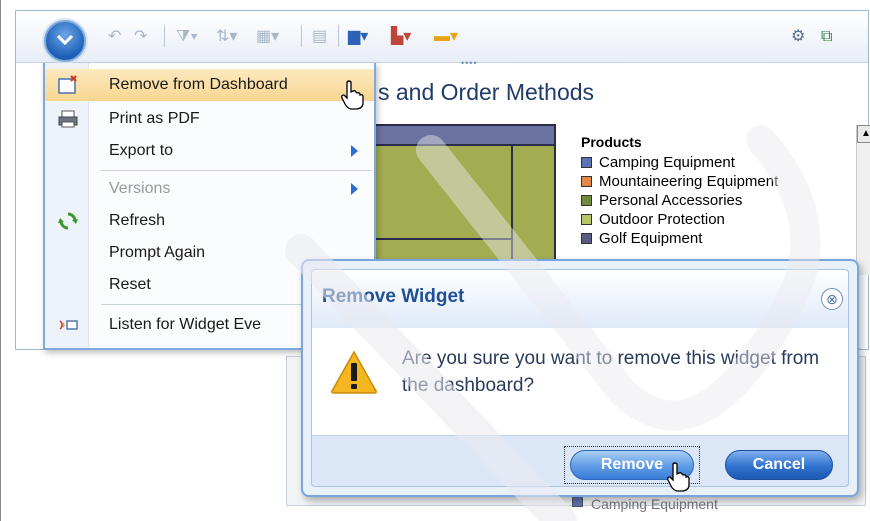 The height and width of the screenshot is (521, 870). I want to click on legend-scrollbar: ▲, so click(863, 200).